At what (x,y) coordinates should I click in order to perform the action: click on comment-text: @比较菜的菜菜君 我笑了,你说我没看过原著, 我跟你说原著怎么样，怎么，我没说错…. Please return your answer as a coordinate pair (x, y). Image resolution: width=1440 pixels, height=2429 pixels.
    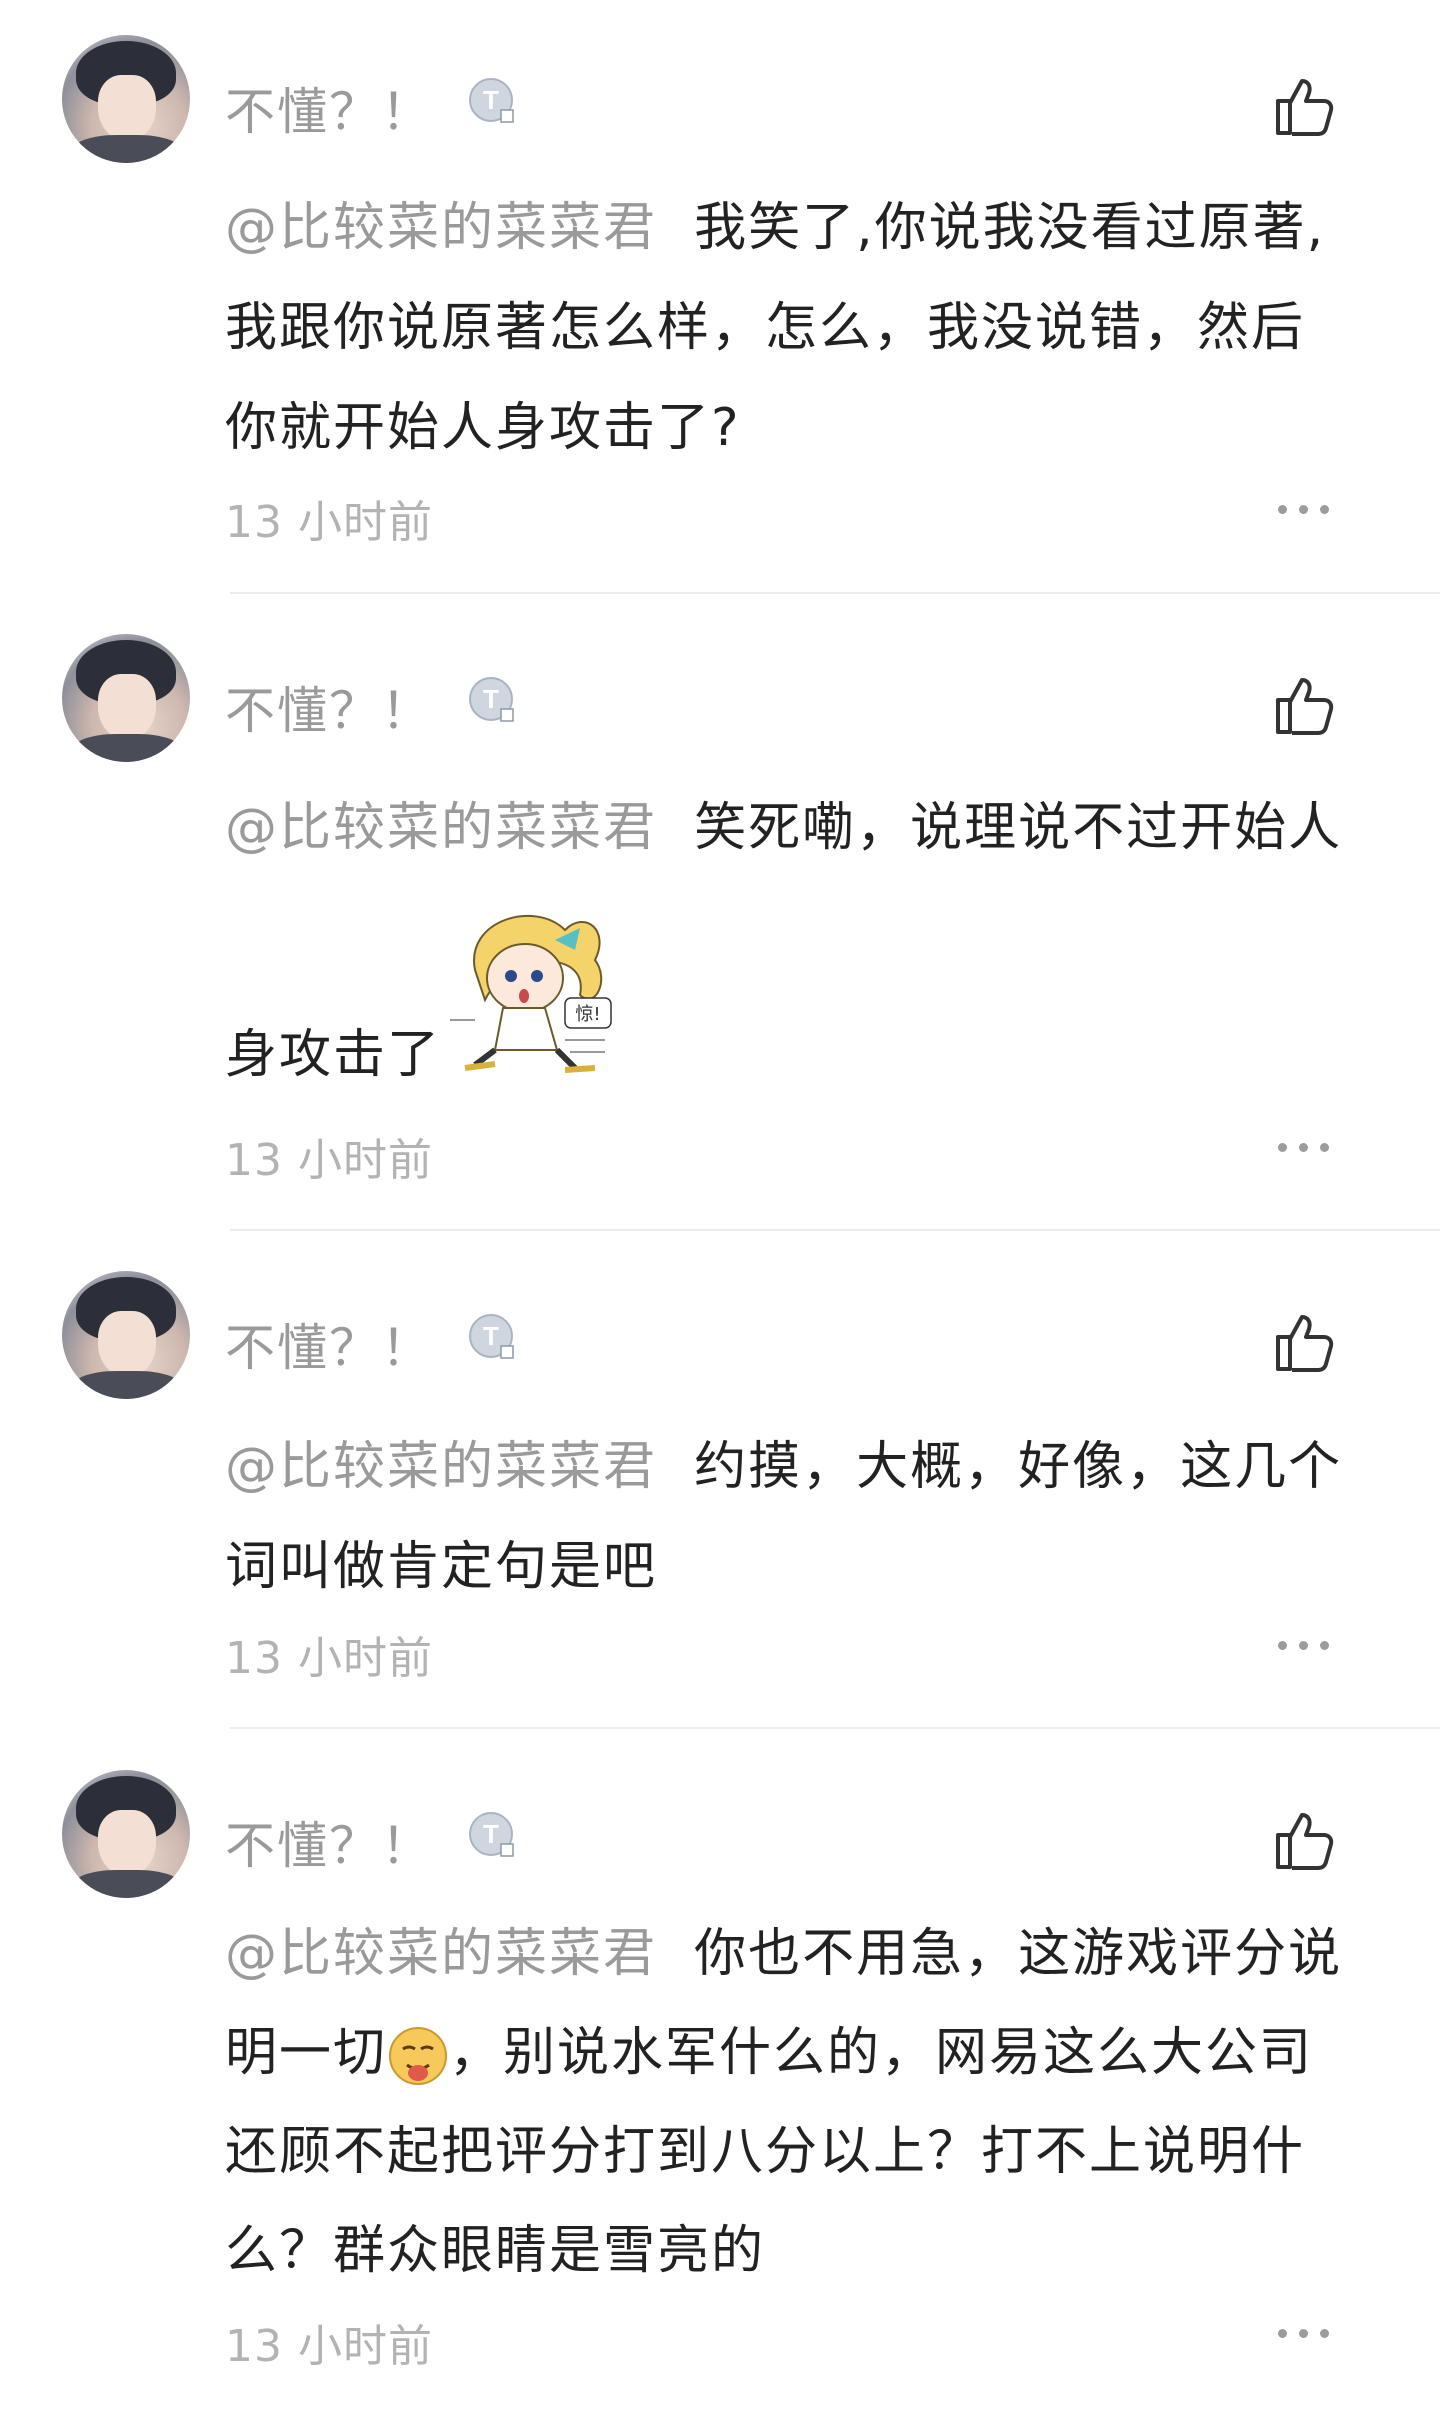
    Looking at the image, I should click on (795, 328).